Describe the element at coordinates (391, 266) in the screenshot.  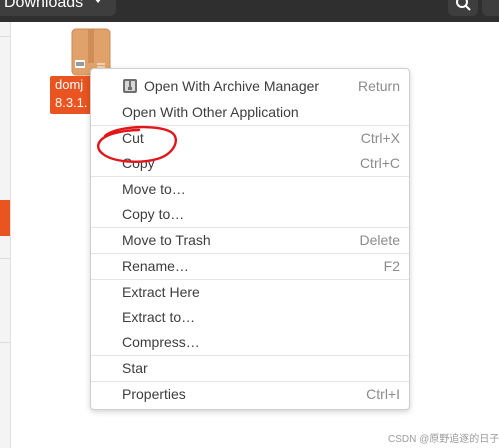
I see `menu-item-shortcut: F2` at that location.